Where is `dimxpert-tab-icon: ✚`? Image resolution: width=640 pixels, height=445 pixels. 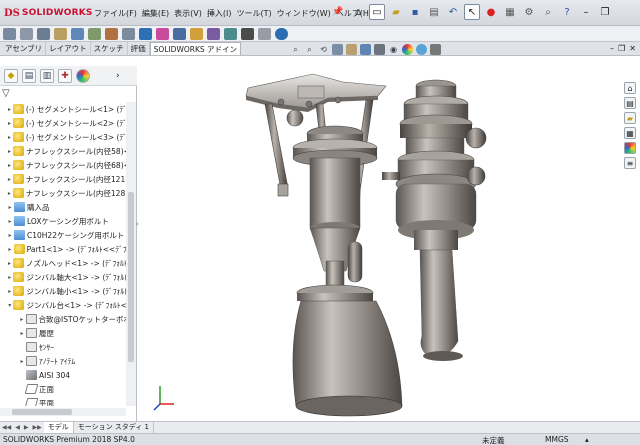
dimxpert-tab-icon: ✚ is located at coordinates (65, 75).